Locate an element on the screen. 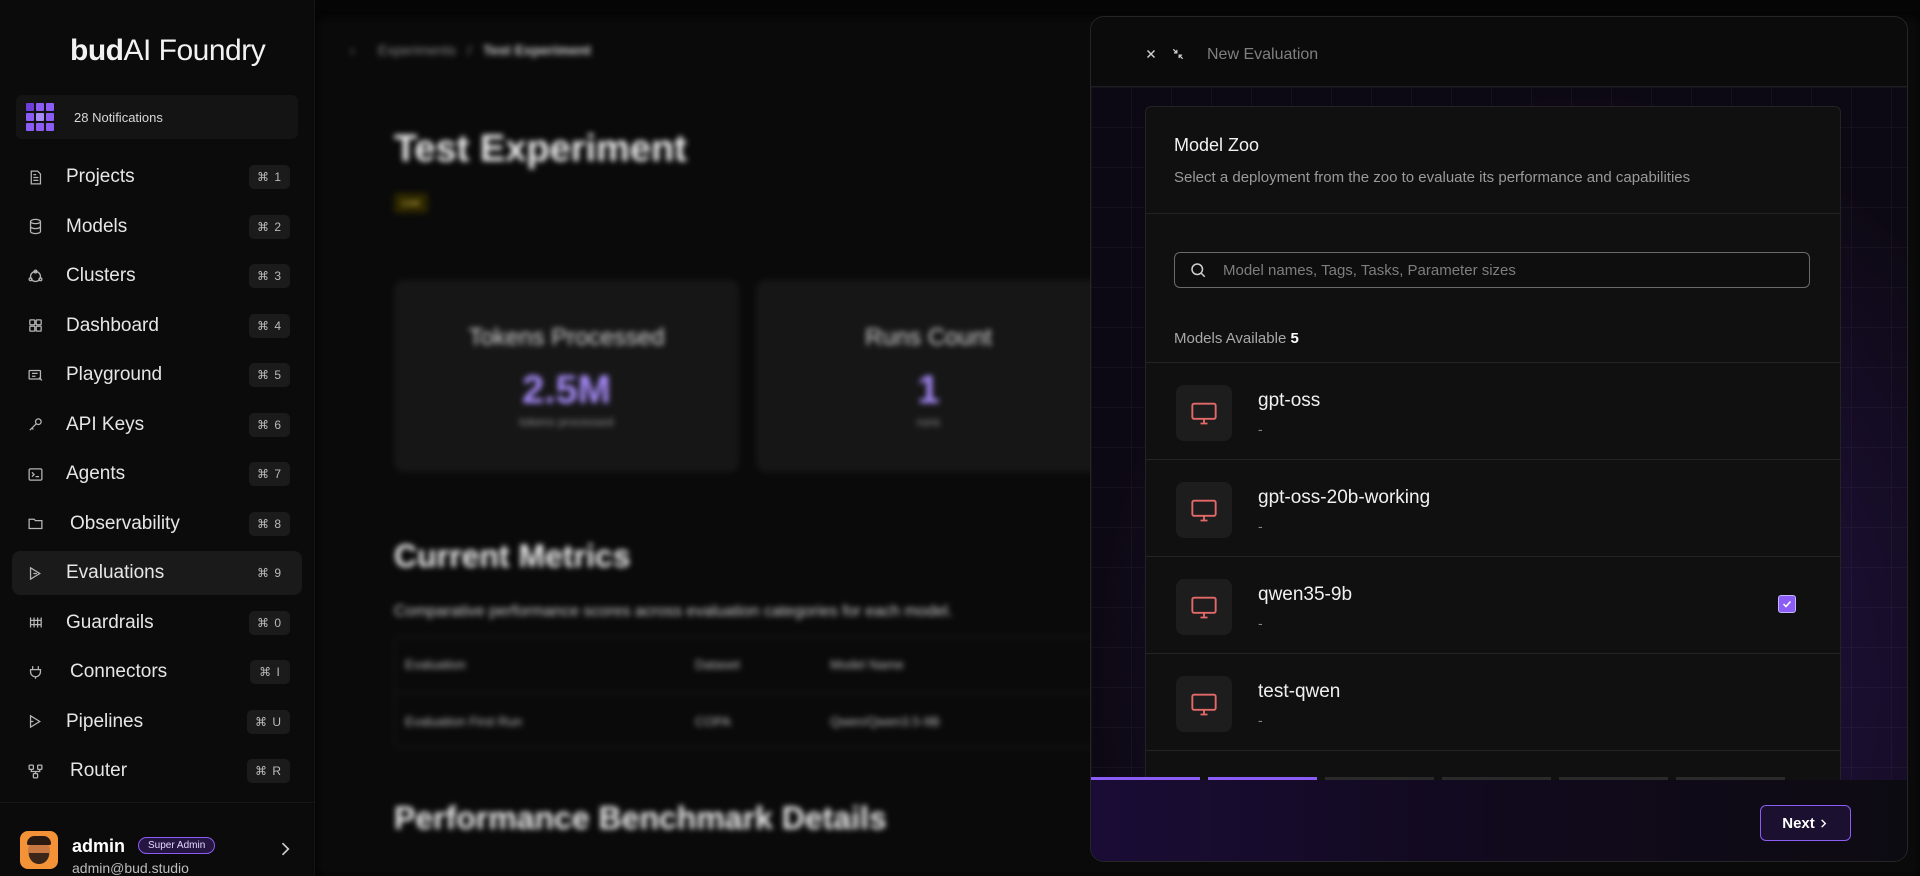 Image resolution: width=1920 pixels, height=876 pixels. model-name: gpt-oss-20b-working is located at coordinates (1344, 497).